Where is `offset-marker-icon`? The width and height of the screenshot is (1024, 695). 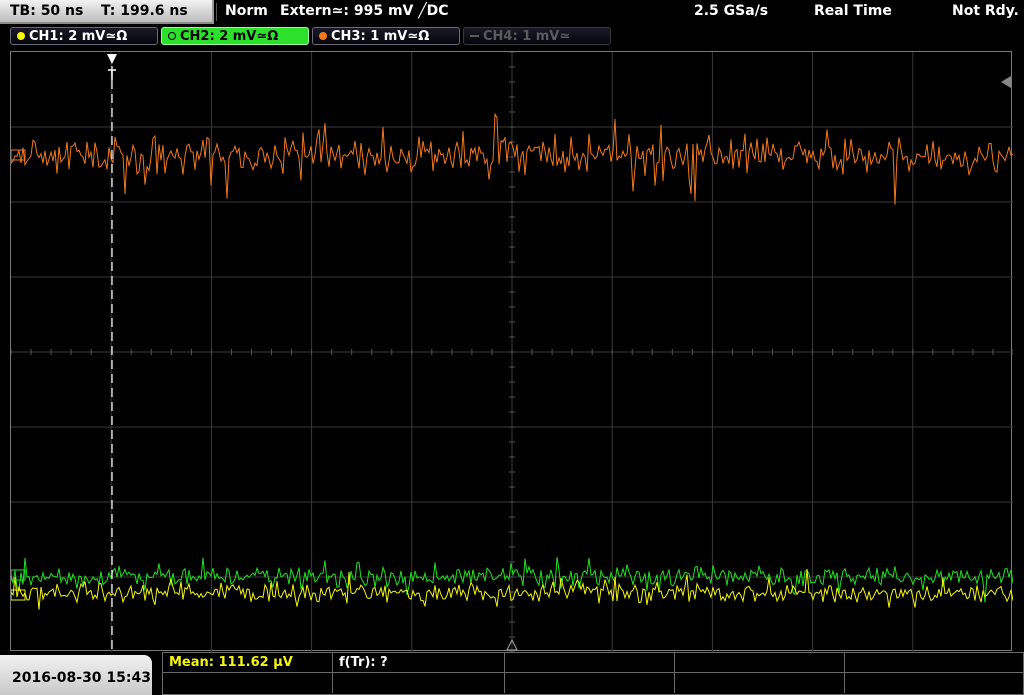 offset-marker-icon is located at coordinates (1006, 82).